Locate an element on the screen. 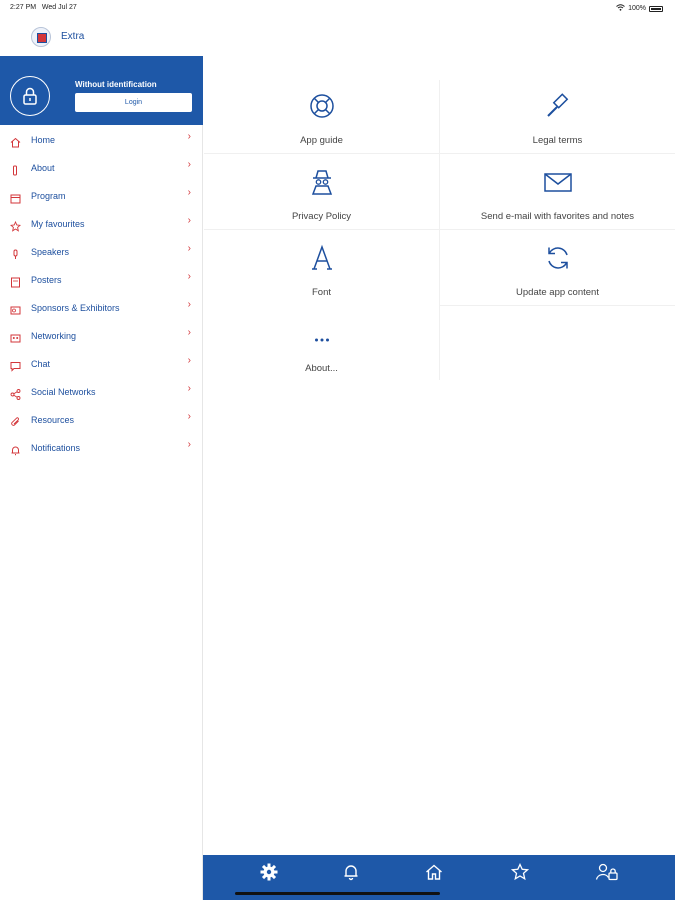 Image resolution: width=675 pixels, height=900 pixels. gear-icon is located at coordinates (269, 874).